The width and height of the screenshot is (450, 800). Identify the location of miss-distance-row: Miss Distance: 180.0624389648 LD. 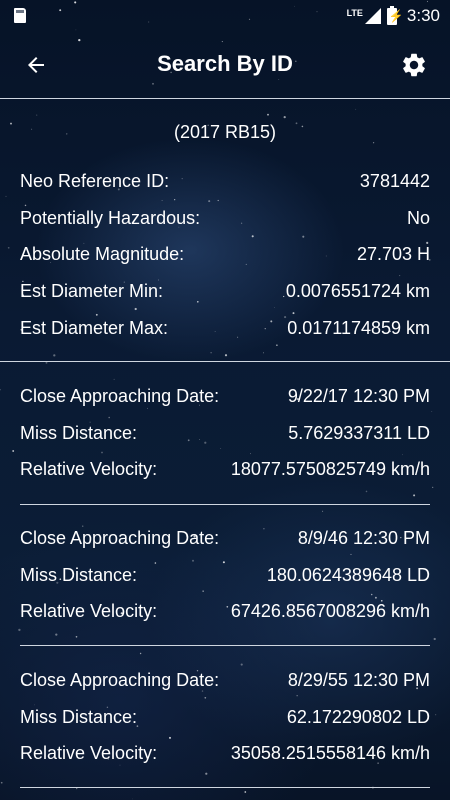
(225, 575).